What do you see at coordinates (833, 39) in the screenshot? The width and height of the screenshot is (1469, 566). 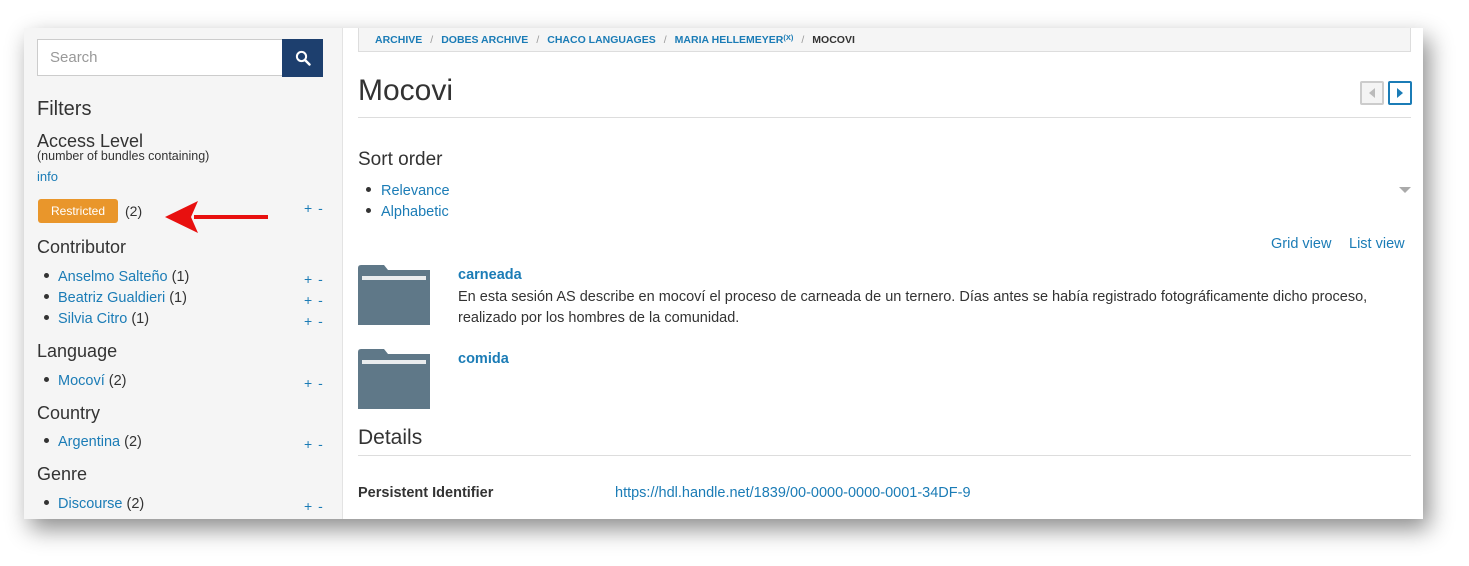 I see `breadcrumb-current: MOCOVI` at bounding box center [833, 39].